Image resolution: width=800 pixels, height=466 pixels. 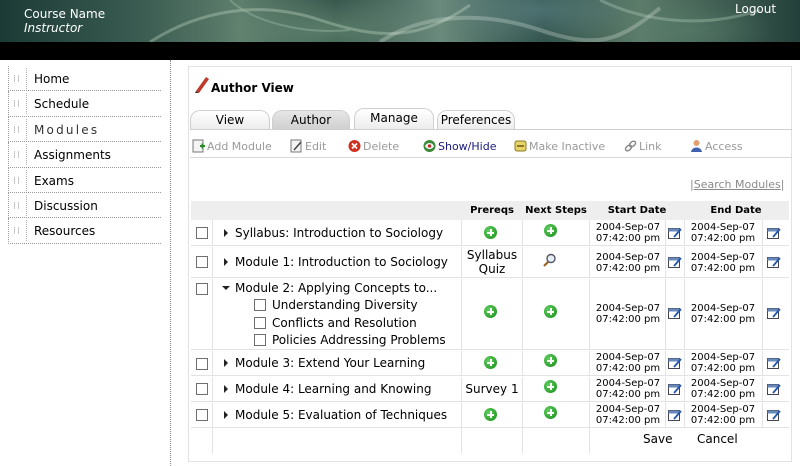 What do you see at coordinates (567, 146) in the screenshot?
I see `make-inactive-label: Make Inactive` at bounding box center [567, 146].